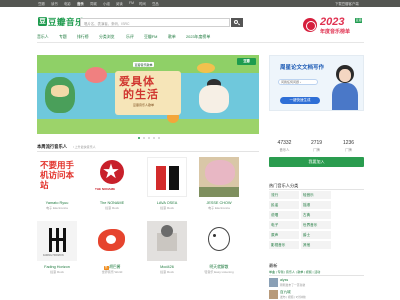 The image size is (400, 300). I want to click on stat-labels: 2719 厂牌, so click(316, 146).